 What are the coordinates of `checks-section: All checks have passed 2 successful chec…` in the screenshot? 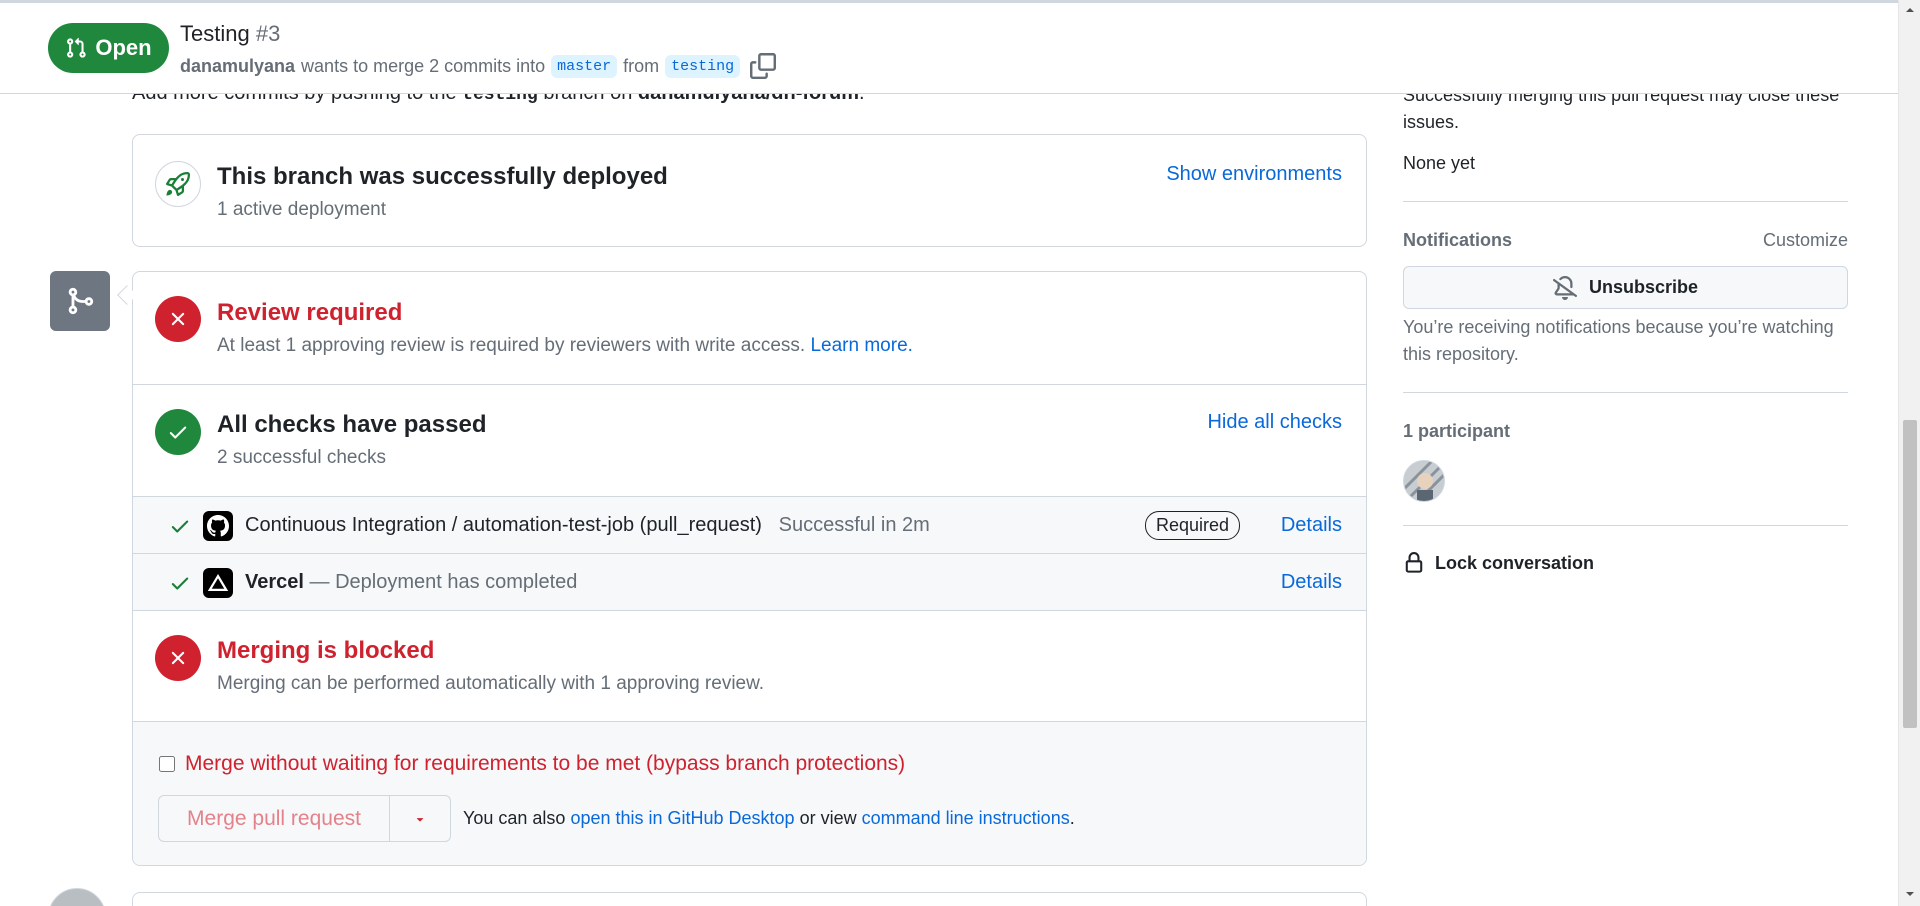 It's located at (749, 441).